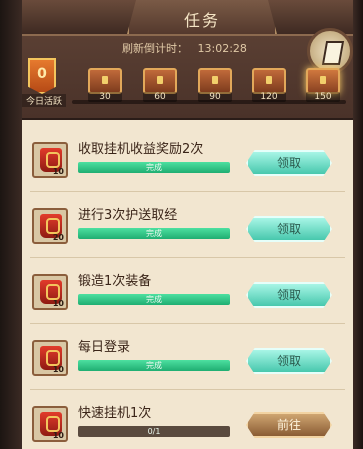  Describe the element at coordinates (187, 357) in the screenshot. I see `task-row: 10 每日登录 完成 领取` at that location.